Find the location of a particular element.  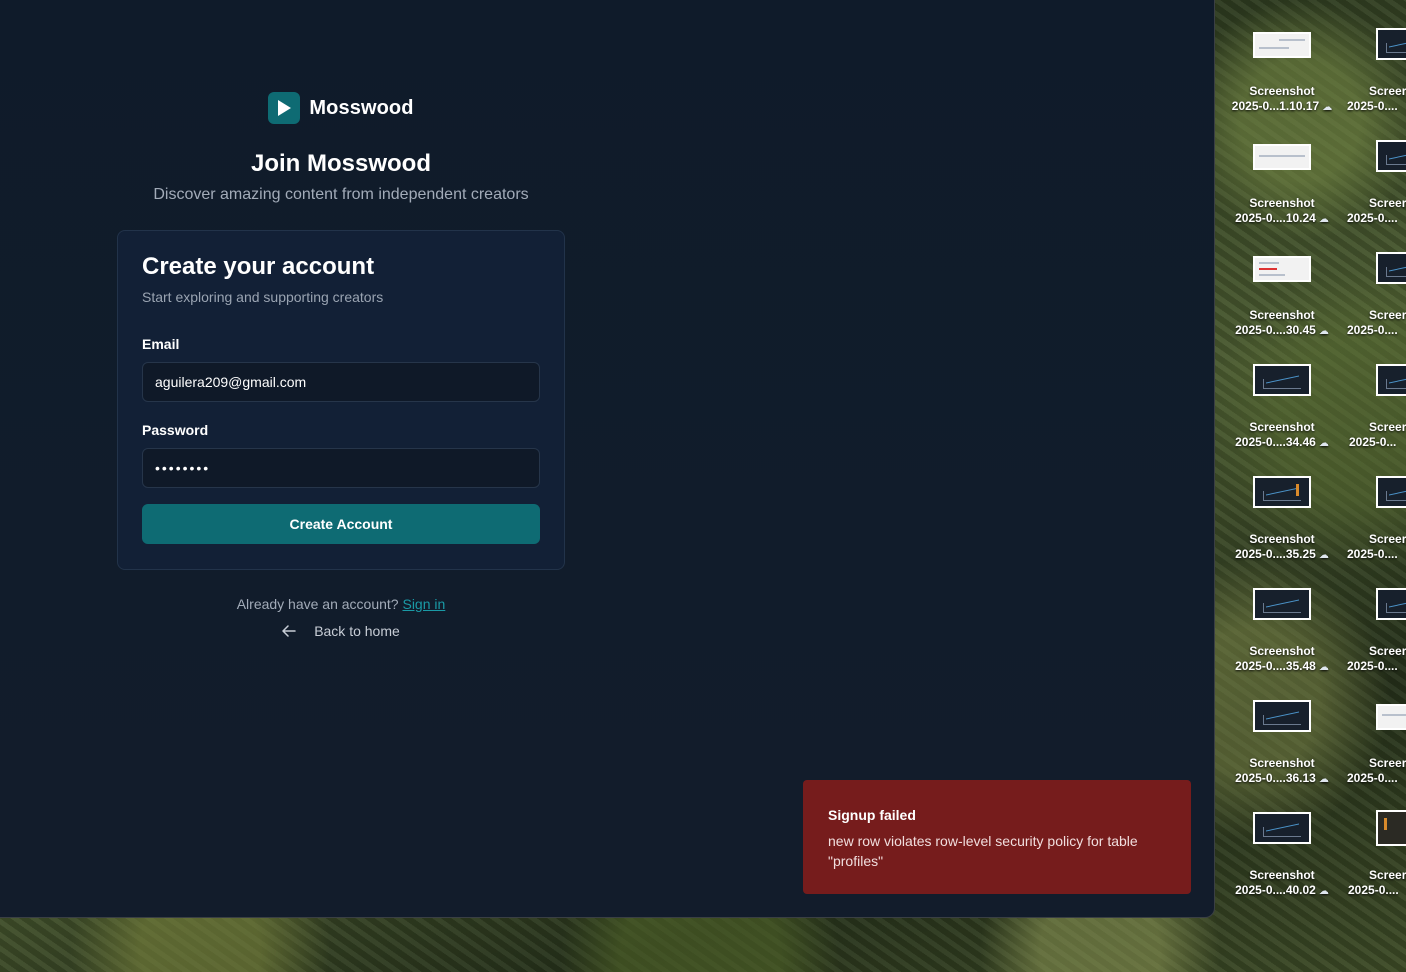

play-logo-icon is located at coordinates (284, 108).